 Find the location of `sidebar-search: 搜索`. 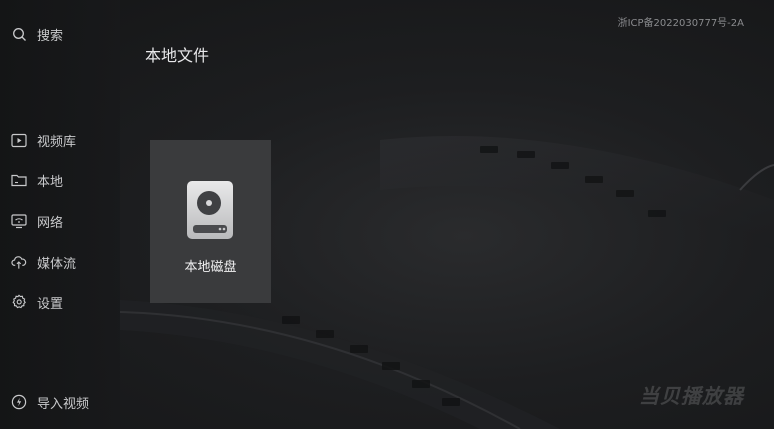

sidebar-search: 搜索 is located at coordinates (60, 34).